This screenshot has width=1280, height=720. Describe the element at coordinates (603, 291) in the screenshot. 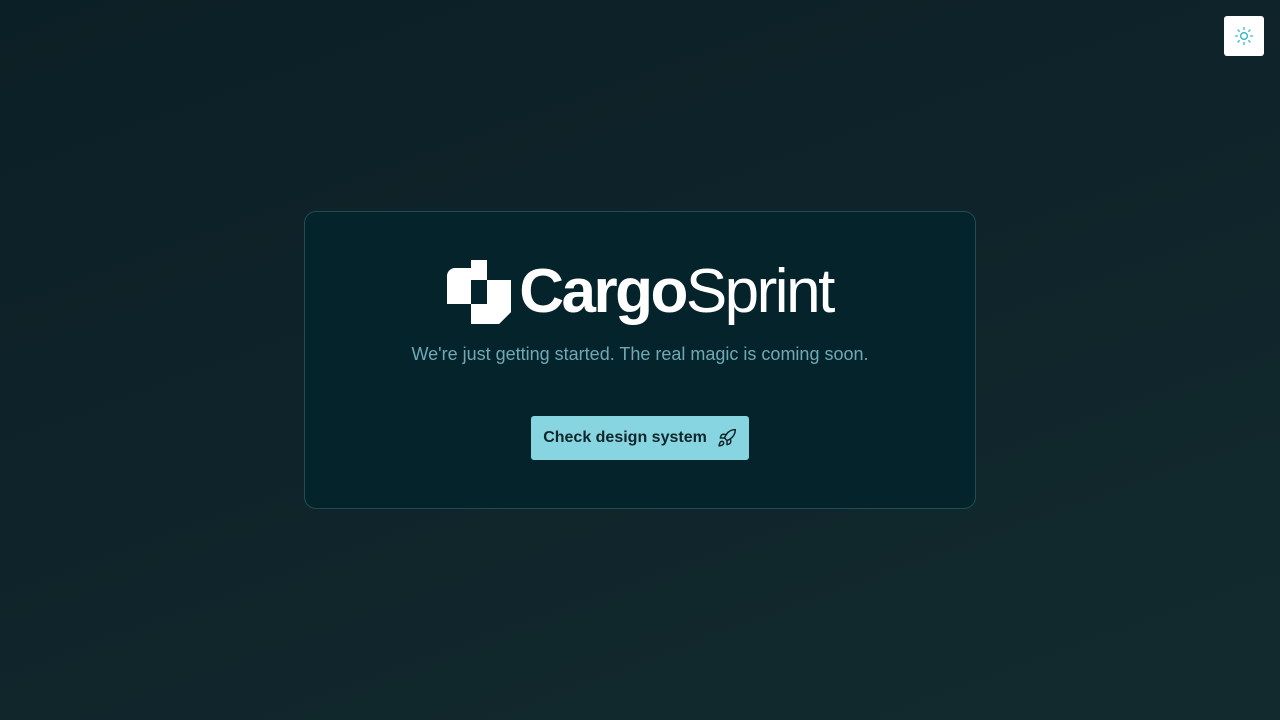

I see `brand-name-bold: Cargo` at that location.